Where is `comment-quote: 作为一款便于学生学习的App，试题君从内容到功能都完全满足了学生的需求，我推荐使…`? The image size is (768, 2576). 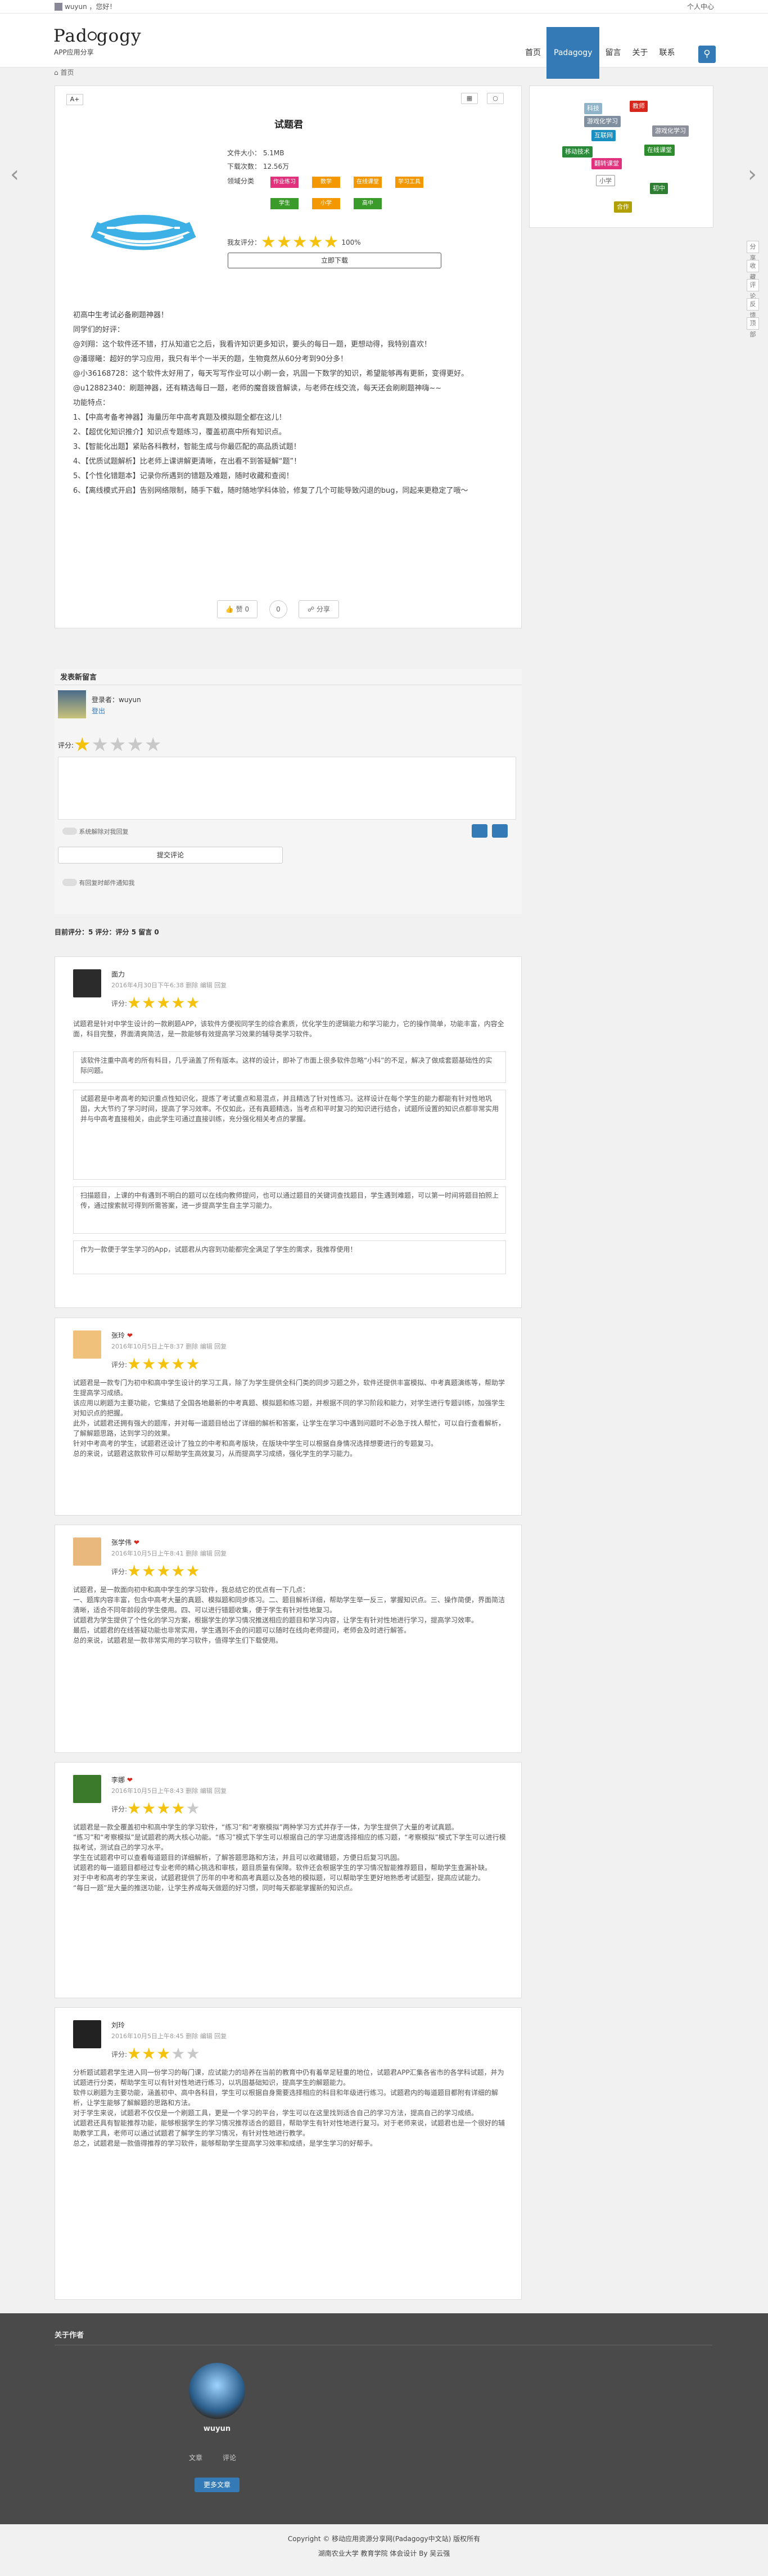
comment-quote: 作为一款便于学生学习的App，试题君从内容到功能都完全满足了学生的需求，我推荐使… is located at coordinates (289, 1257).